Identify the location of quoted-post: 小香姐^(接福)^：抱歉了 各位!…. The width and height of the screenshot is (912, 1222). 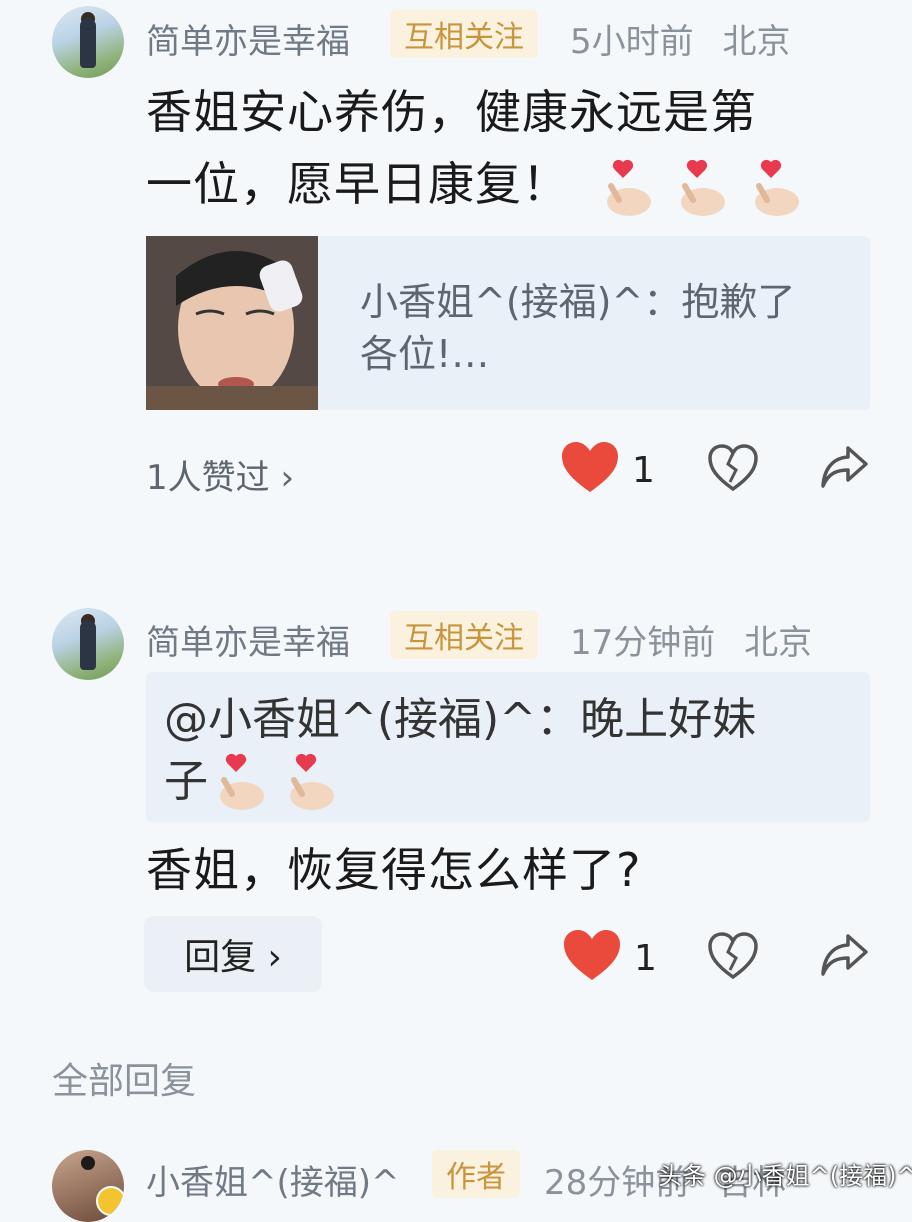
(508, 323).